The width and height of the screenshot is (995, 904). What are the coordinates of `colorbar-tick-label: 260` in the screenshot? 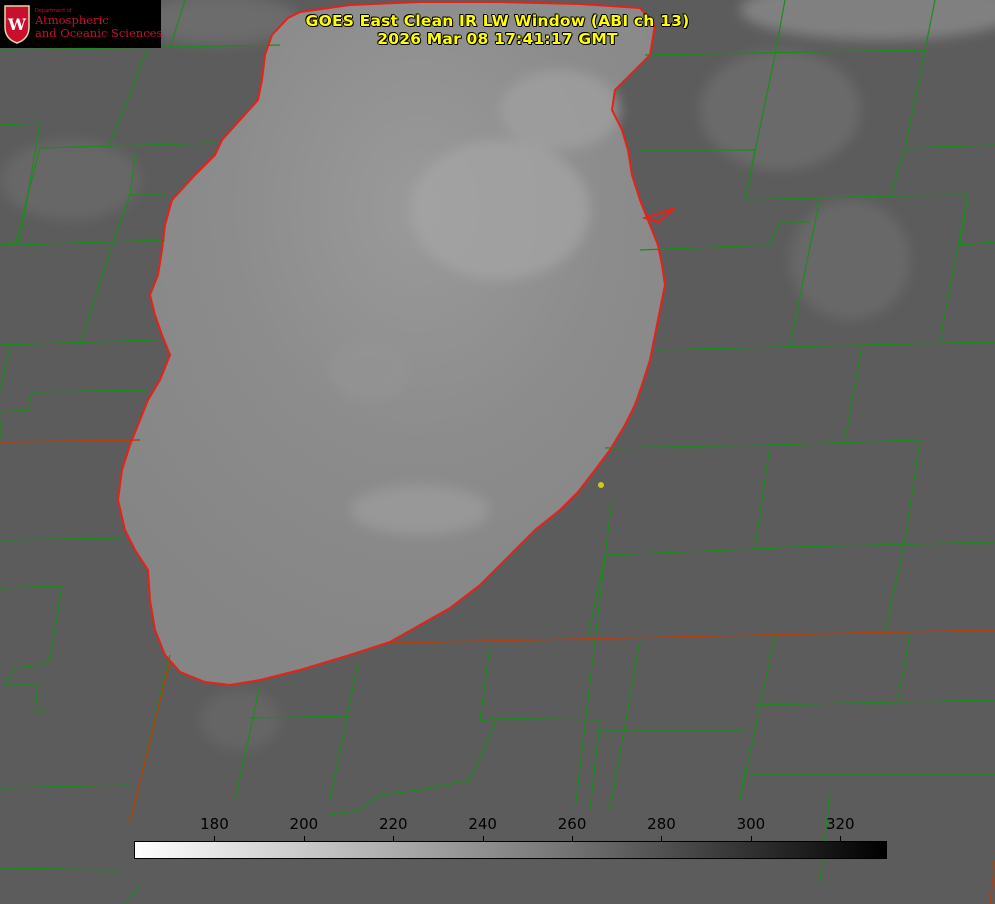 It's located at (572, 824).